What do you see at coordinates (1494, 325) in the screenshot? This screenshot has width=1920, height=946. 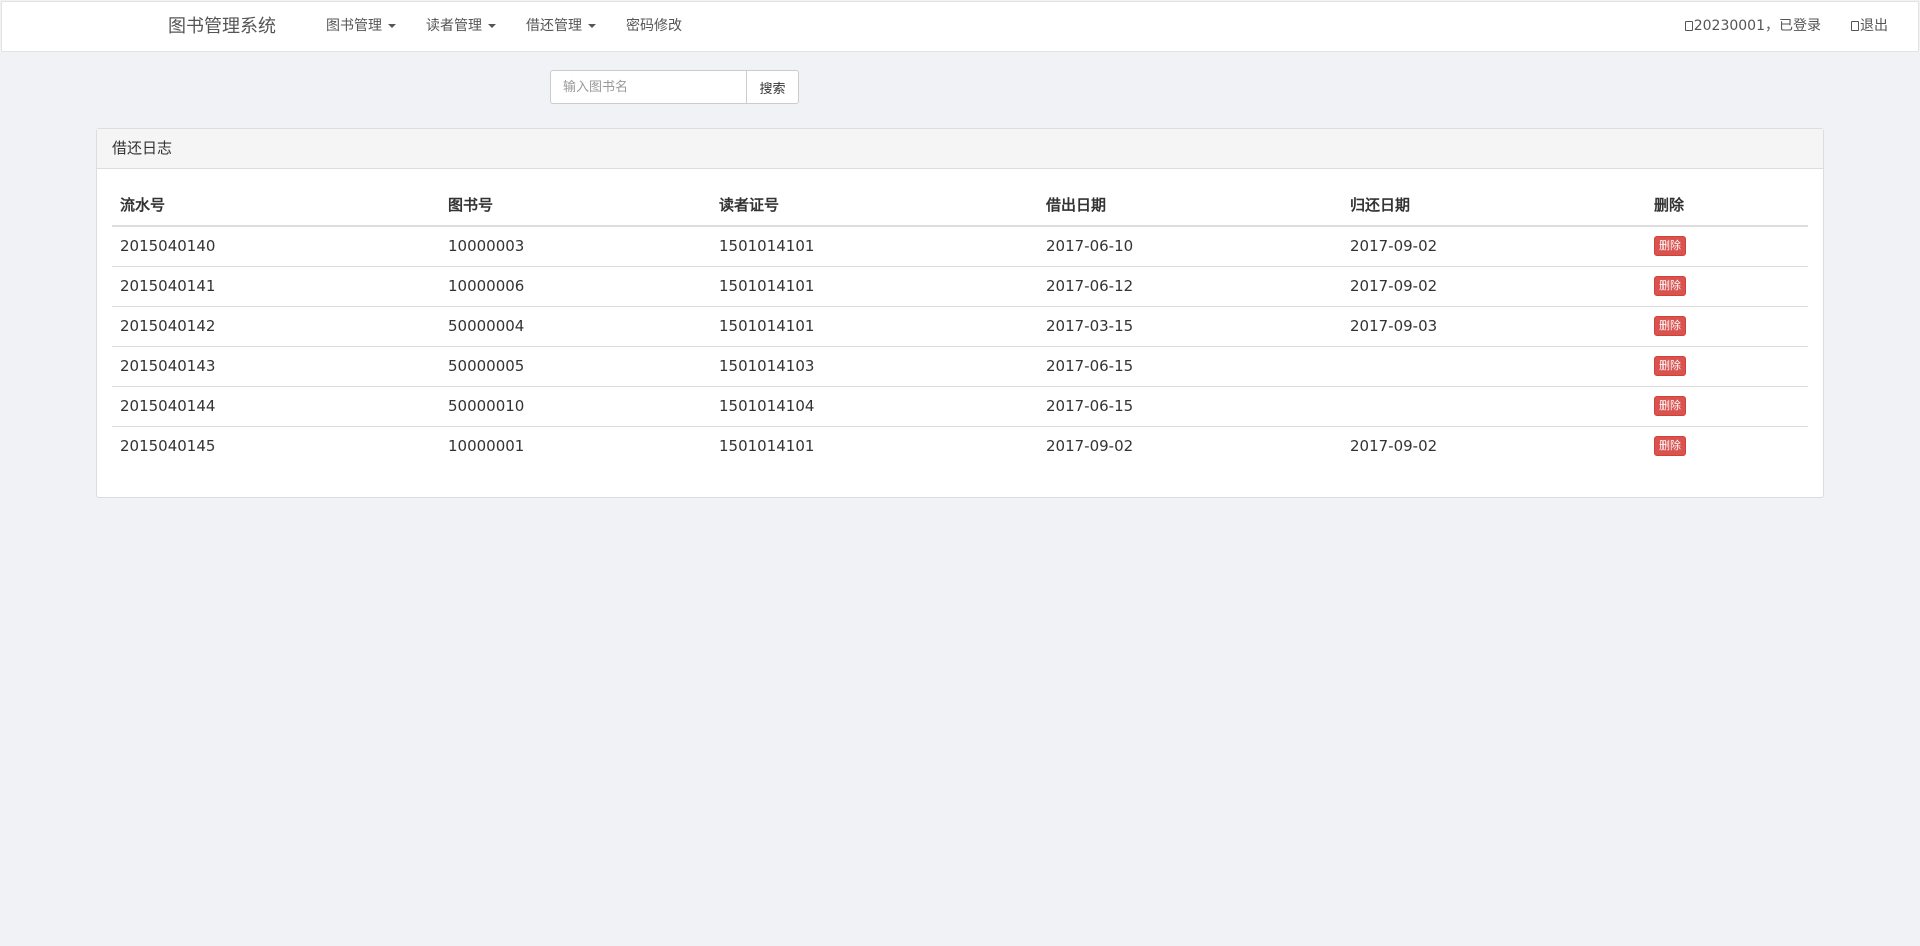 I see `cell-back-date: 2017-09-03` at bounding box center [1494, 325].